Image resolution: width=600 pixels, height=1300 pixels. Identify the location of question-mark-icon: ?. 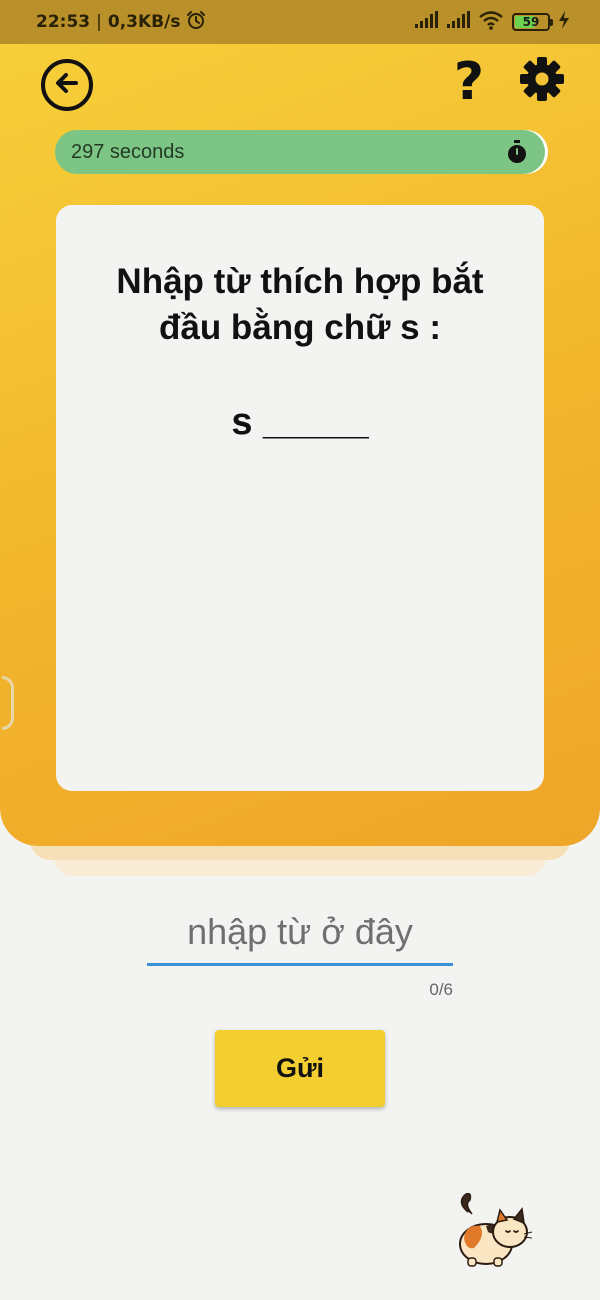
(469, 82).